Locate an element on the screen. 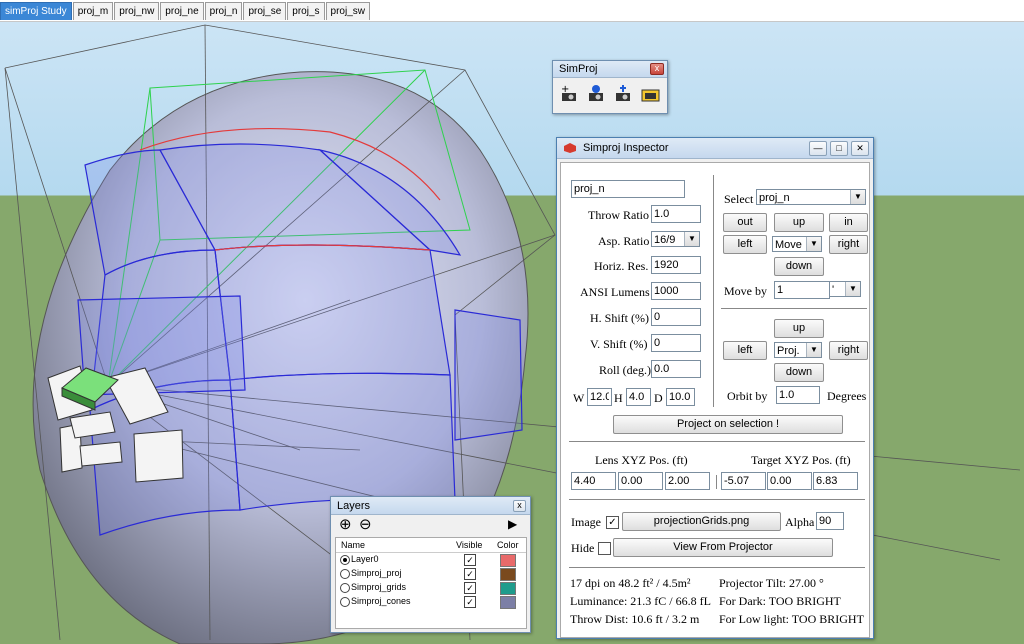  image-folder-icon is located at coordinates (650, 94).